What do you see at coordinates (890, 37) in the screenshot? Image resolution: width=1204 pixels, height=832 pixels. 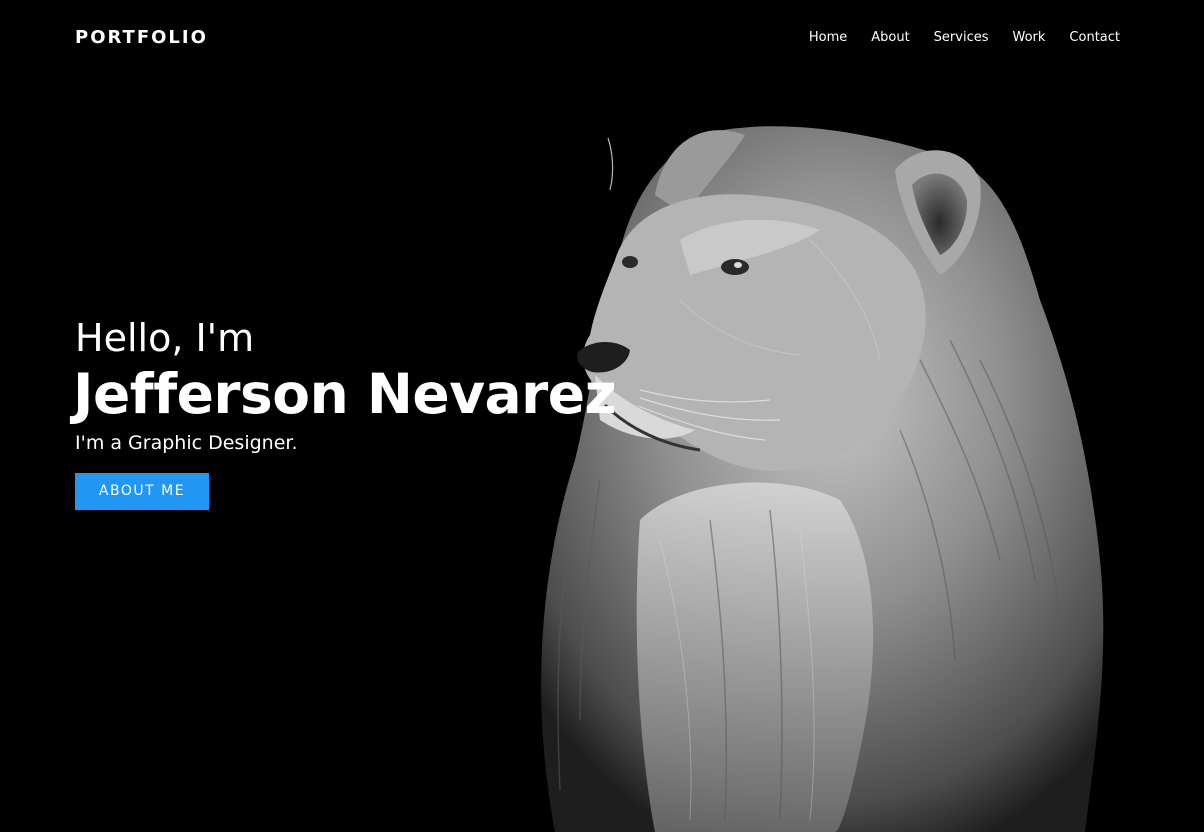 I see `nav-link-about: About` at bounding box center [890, 37].